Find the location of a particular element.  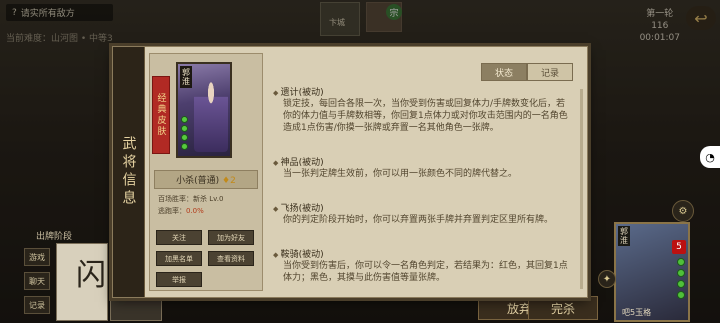

general-tag: ♦2 is located at coordinates (229, 181).